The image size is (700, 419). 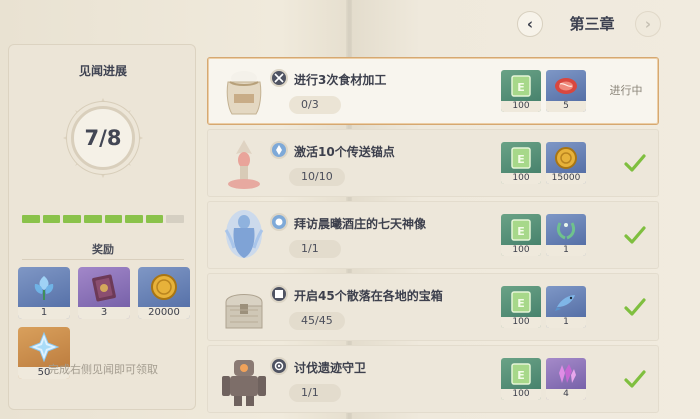 I want to click on task-row: 讨伐遗迹守卫 1/1 E 100 4, so click(x=433, y=379).